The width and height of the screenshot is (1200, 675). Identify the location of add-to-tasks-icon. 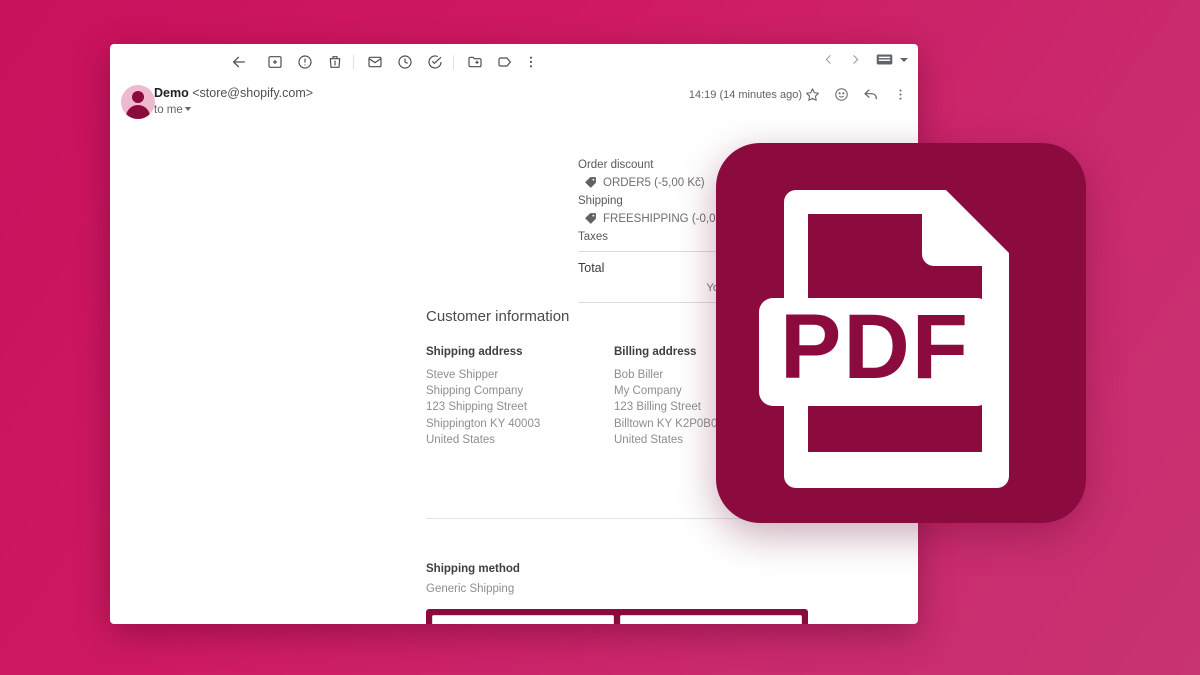
(435, 62).